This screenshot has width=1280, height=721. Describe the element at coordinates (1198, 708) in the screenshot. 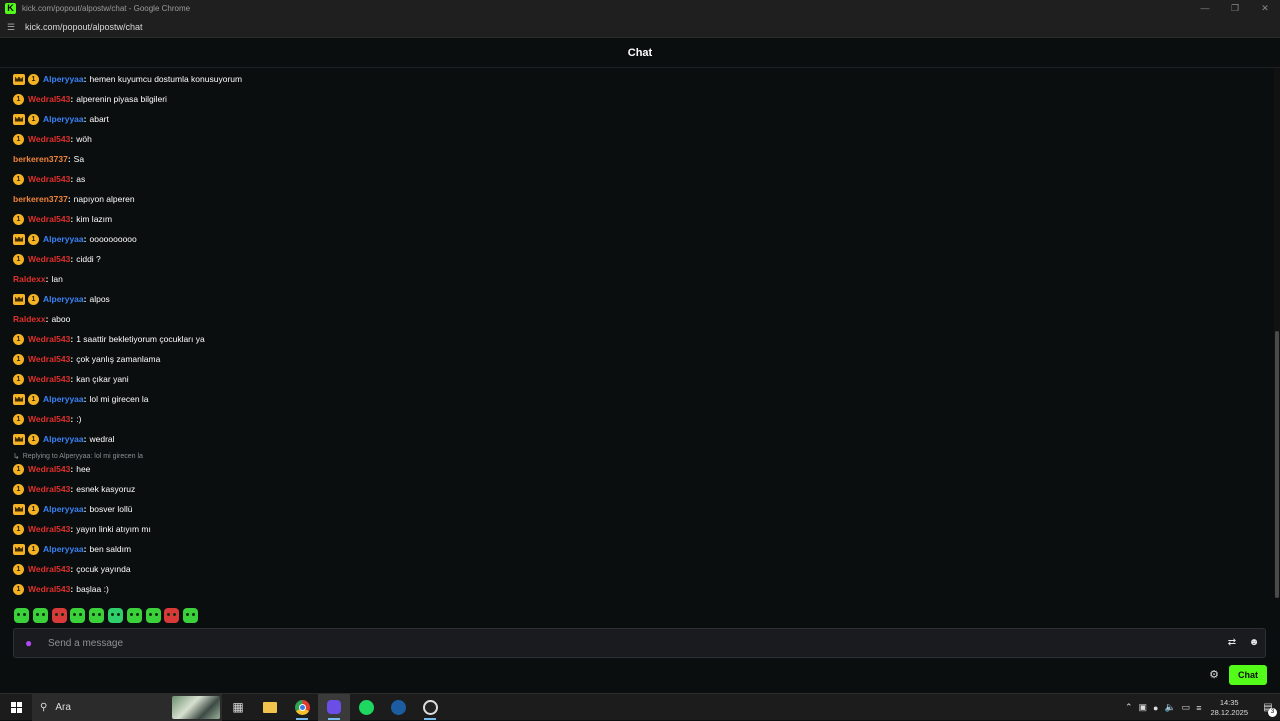

I see `language-tray-icon: ≡` at that location.